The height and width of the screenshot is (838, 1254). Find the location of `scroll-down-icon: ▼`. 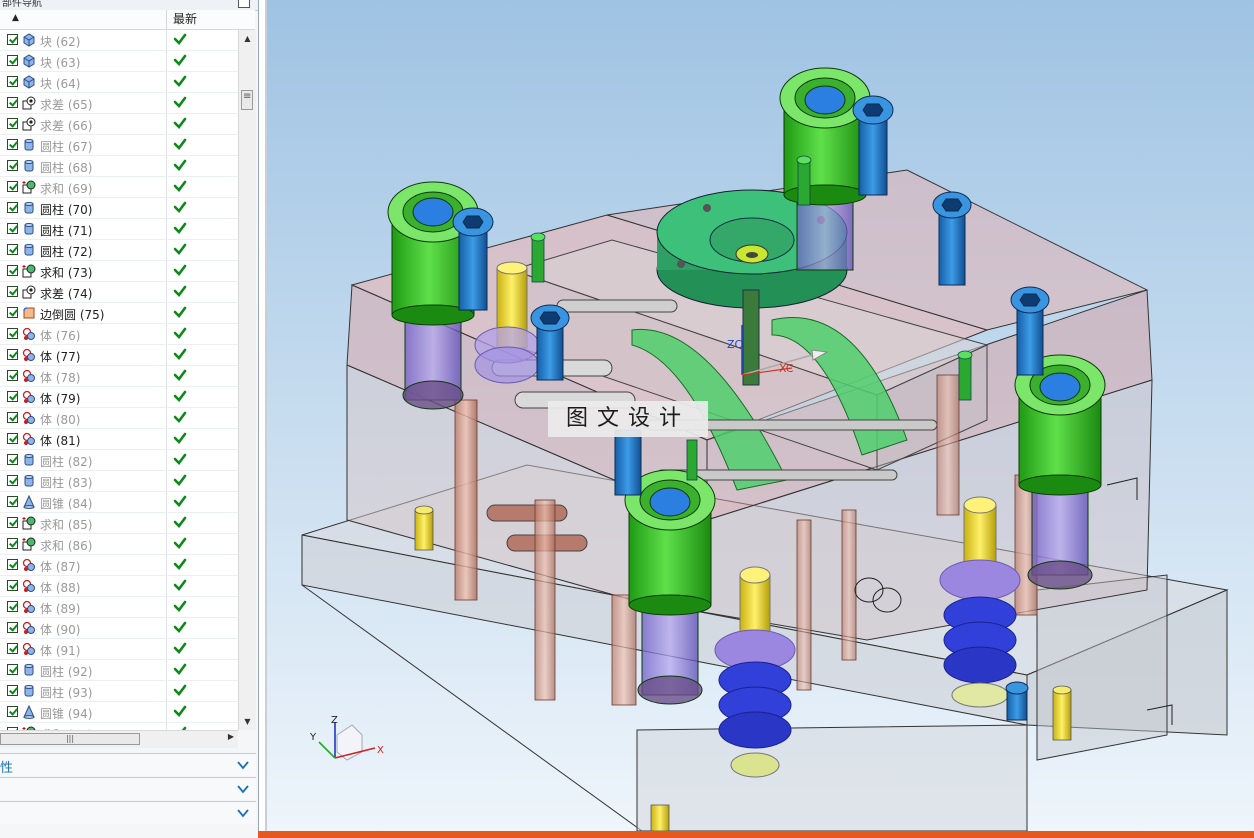

scroll-down-icon: ▼ is located at coordinates (247, 721).